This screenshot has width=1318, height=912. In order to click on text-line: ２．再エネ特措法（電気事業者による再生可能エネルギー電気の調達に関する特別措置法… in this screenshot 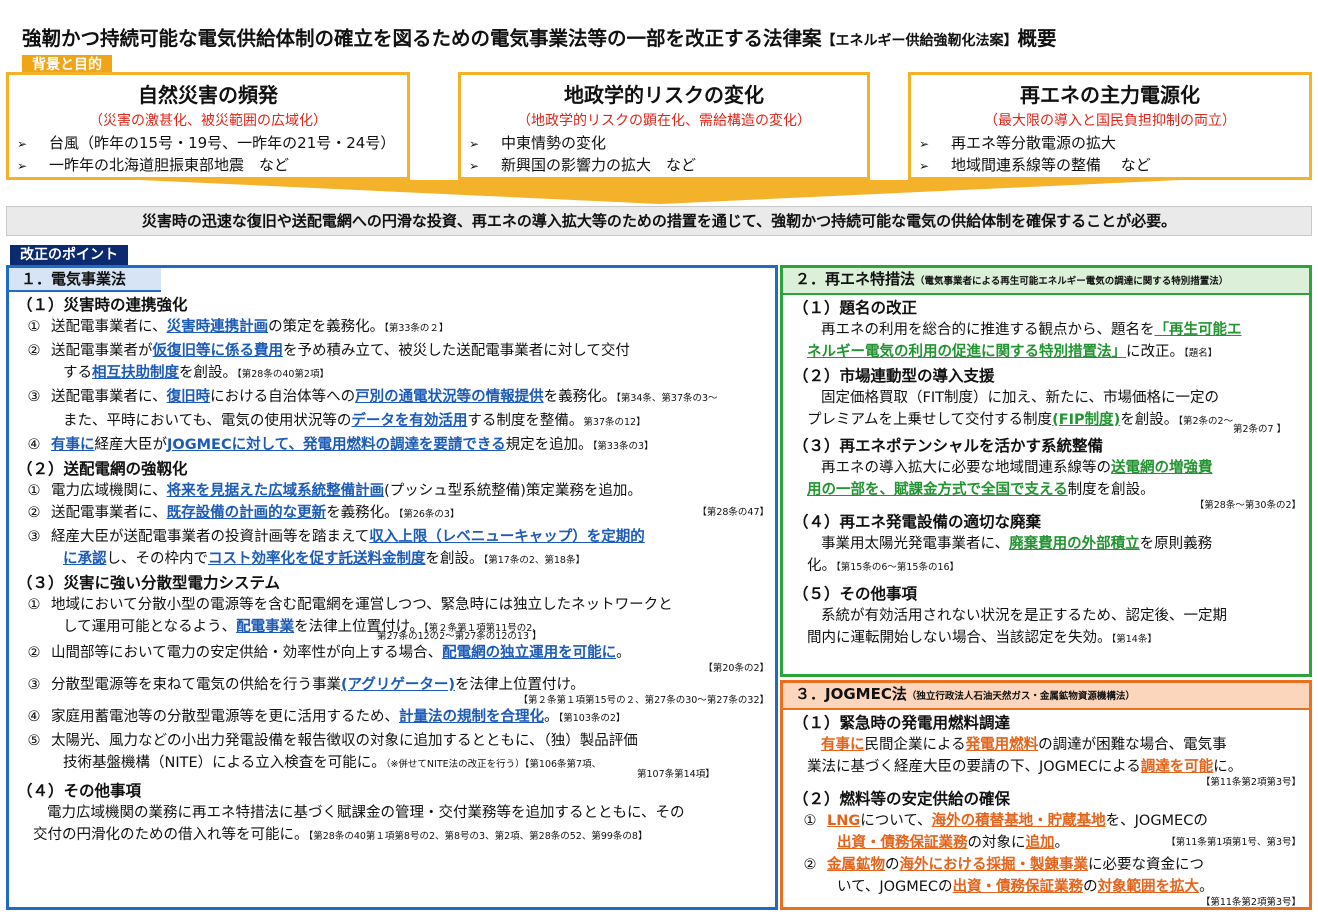, I will do `click(1046, 281)`.